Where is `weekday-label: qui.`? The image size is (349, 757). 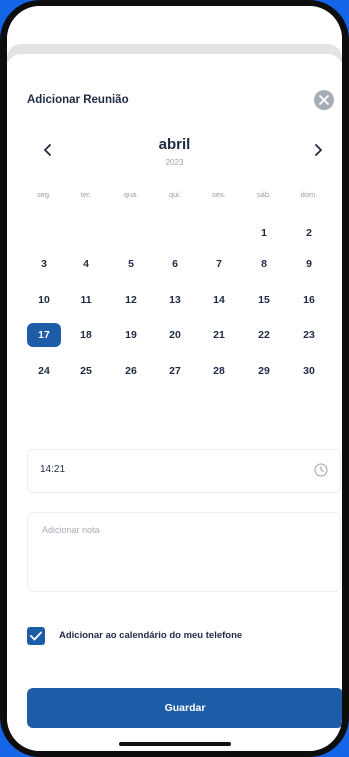 weekday-label: qui. is located at coordinates (175, 194).